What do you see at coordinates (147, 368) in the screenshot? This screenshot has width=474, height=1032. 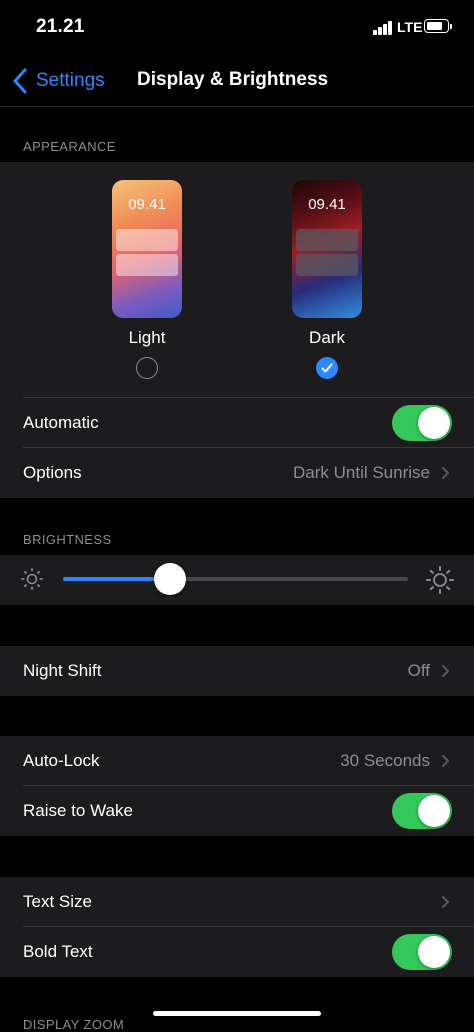 I see `light-mode-radio` at bounding box center [147, 368].